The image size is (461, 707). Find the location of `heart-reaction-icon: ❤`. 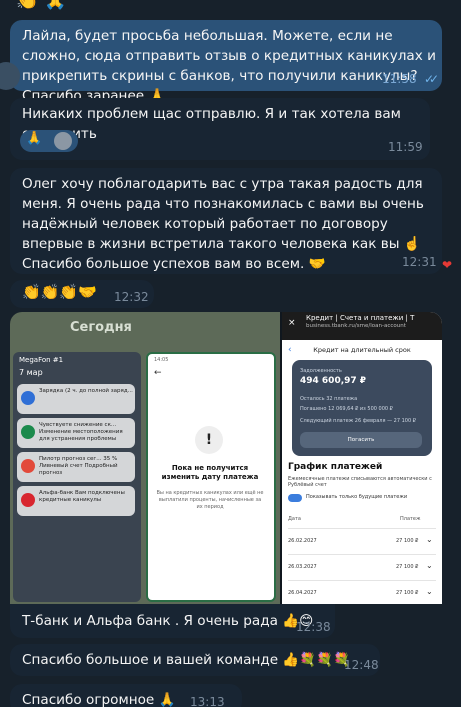

heart-reaction-icon: ❤ is located at coordinates (447, 265).